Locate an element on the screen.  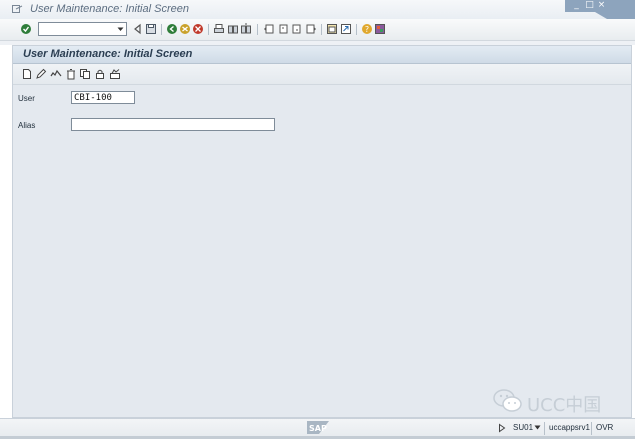
delete-icon is located at coordinates (71, 74).